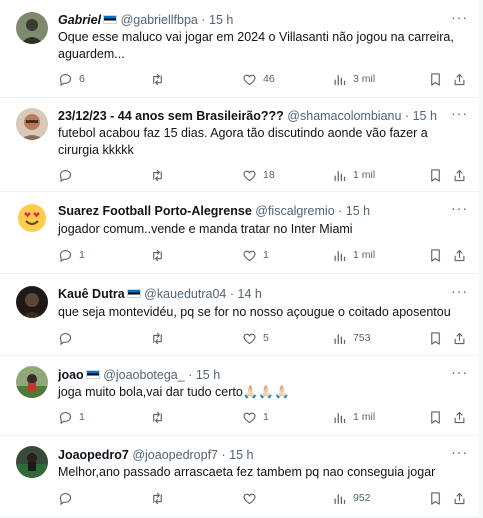  What do you see at coordinates (71, 79) in the screenshot?
I see `reply-button: 6` at bounding box center [71, 79].